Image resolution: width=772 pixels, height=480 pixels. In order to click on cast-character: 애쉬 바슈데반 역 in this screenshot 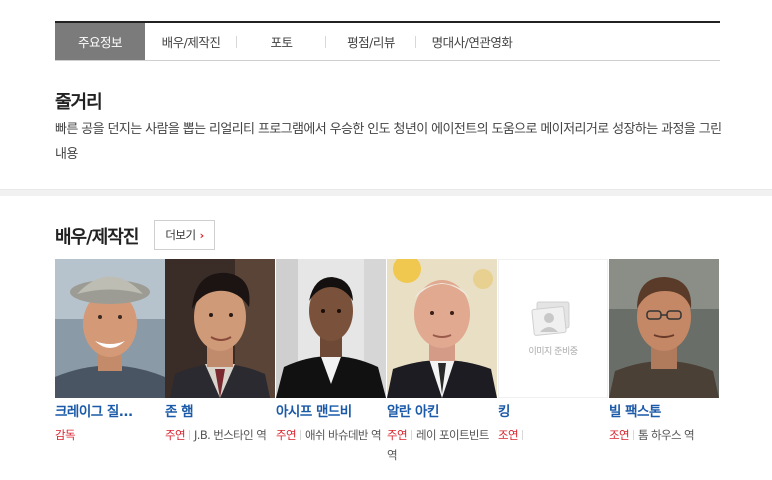, I will do `click(343, 435)`.